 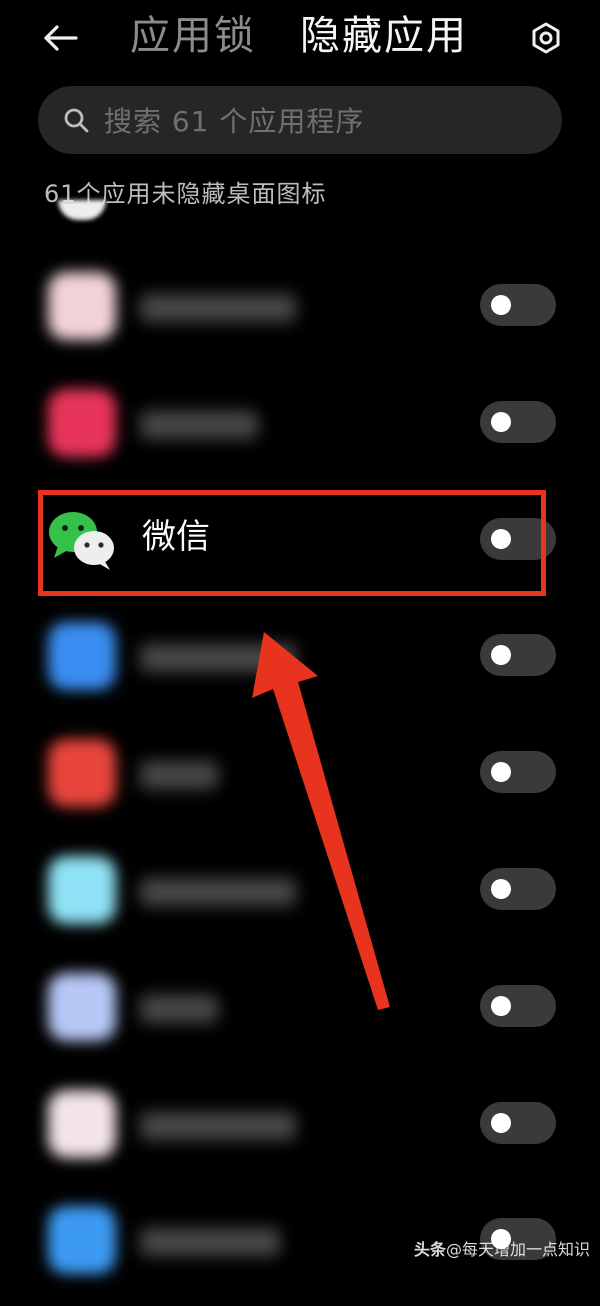 What do you see at coordinates (430, 1249) in the screenshot?
I see `watermark-brand: 头条` at bounding box center [430, 1249].